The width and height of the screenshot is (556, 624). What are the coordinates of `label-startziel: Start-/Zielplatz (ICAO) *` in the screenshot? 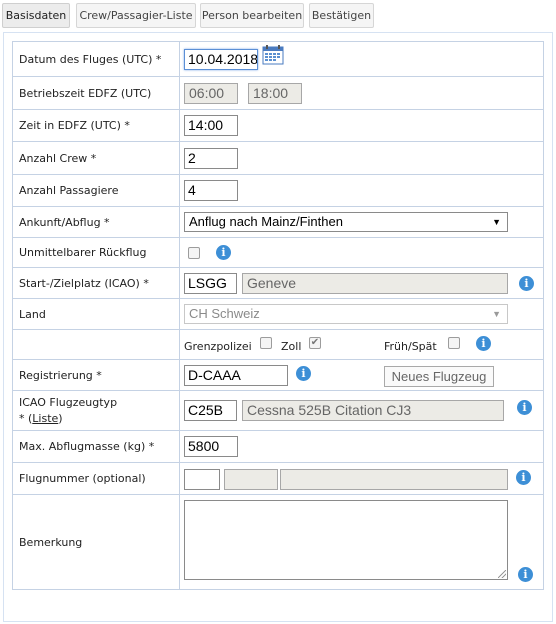 It's located at (96, 283).